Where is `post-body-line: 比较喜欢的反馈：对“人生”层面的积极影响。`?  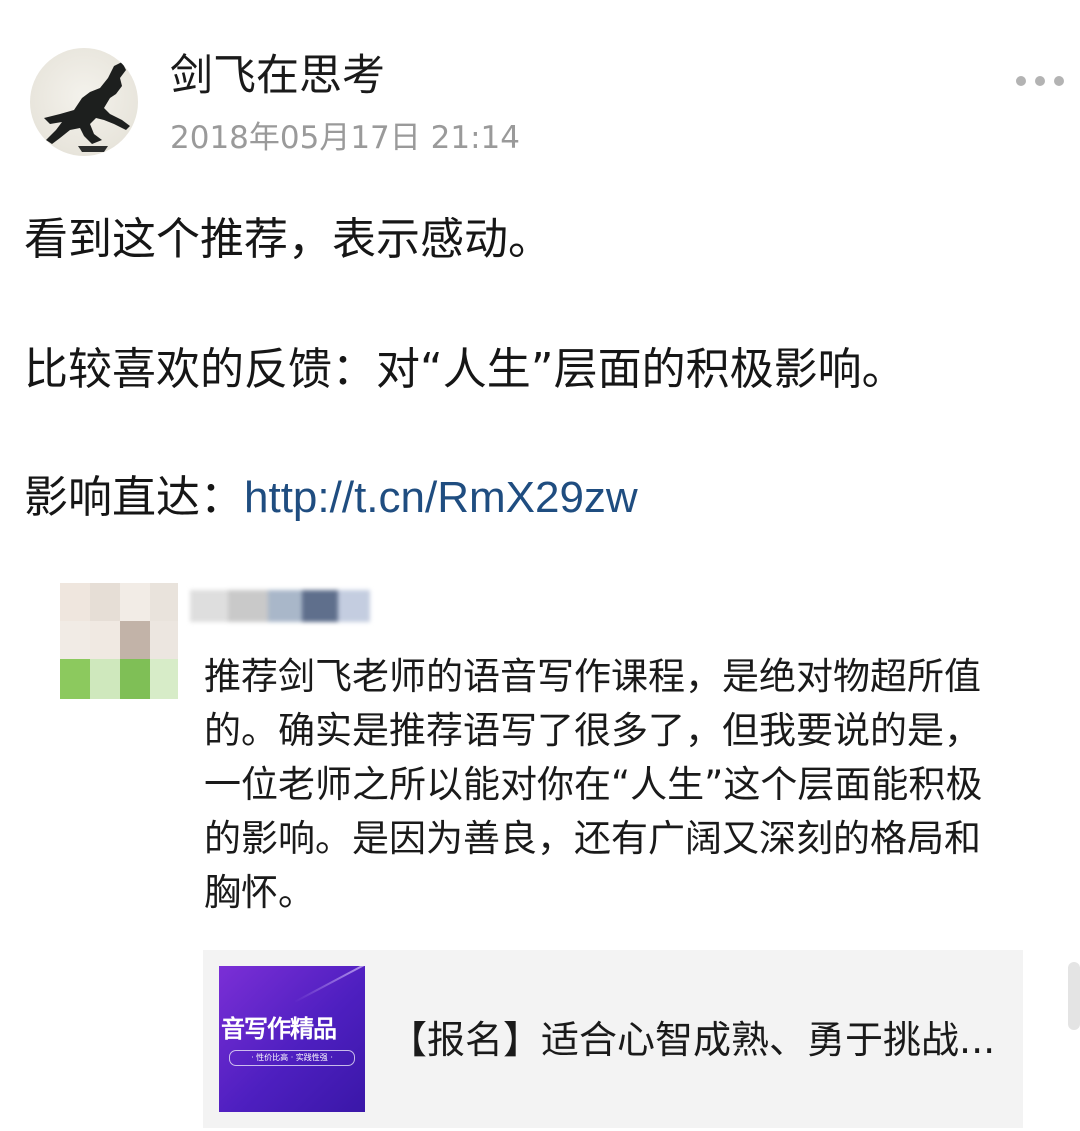
post-body-line: 比较喜欢的反馈：对“人生”层面的积极影响。 is located at coordinates (465, 369).